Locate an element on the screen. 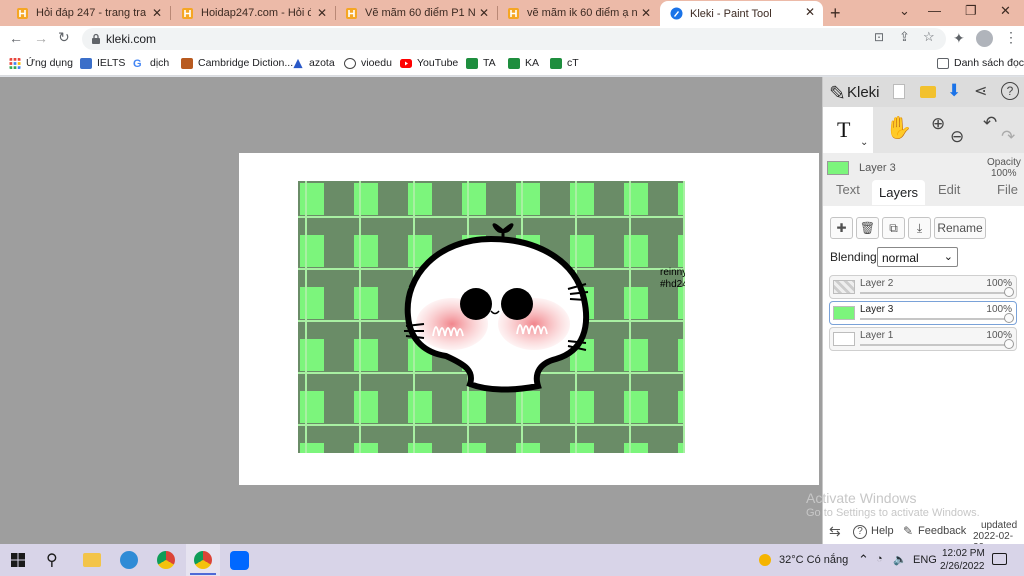 The image size is (1024, 576). blending-select: normal ⌄ is located at coordinates (917, 257).